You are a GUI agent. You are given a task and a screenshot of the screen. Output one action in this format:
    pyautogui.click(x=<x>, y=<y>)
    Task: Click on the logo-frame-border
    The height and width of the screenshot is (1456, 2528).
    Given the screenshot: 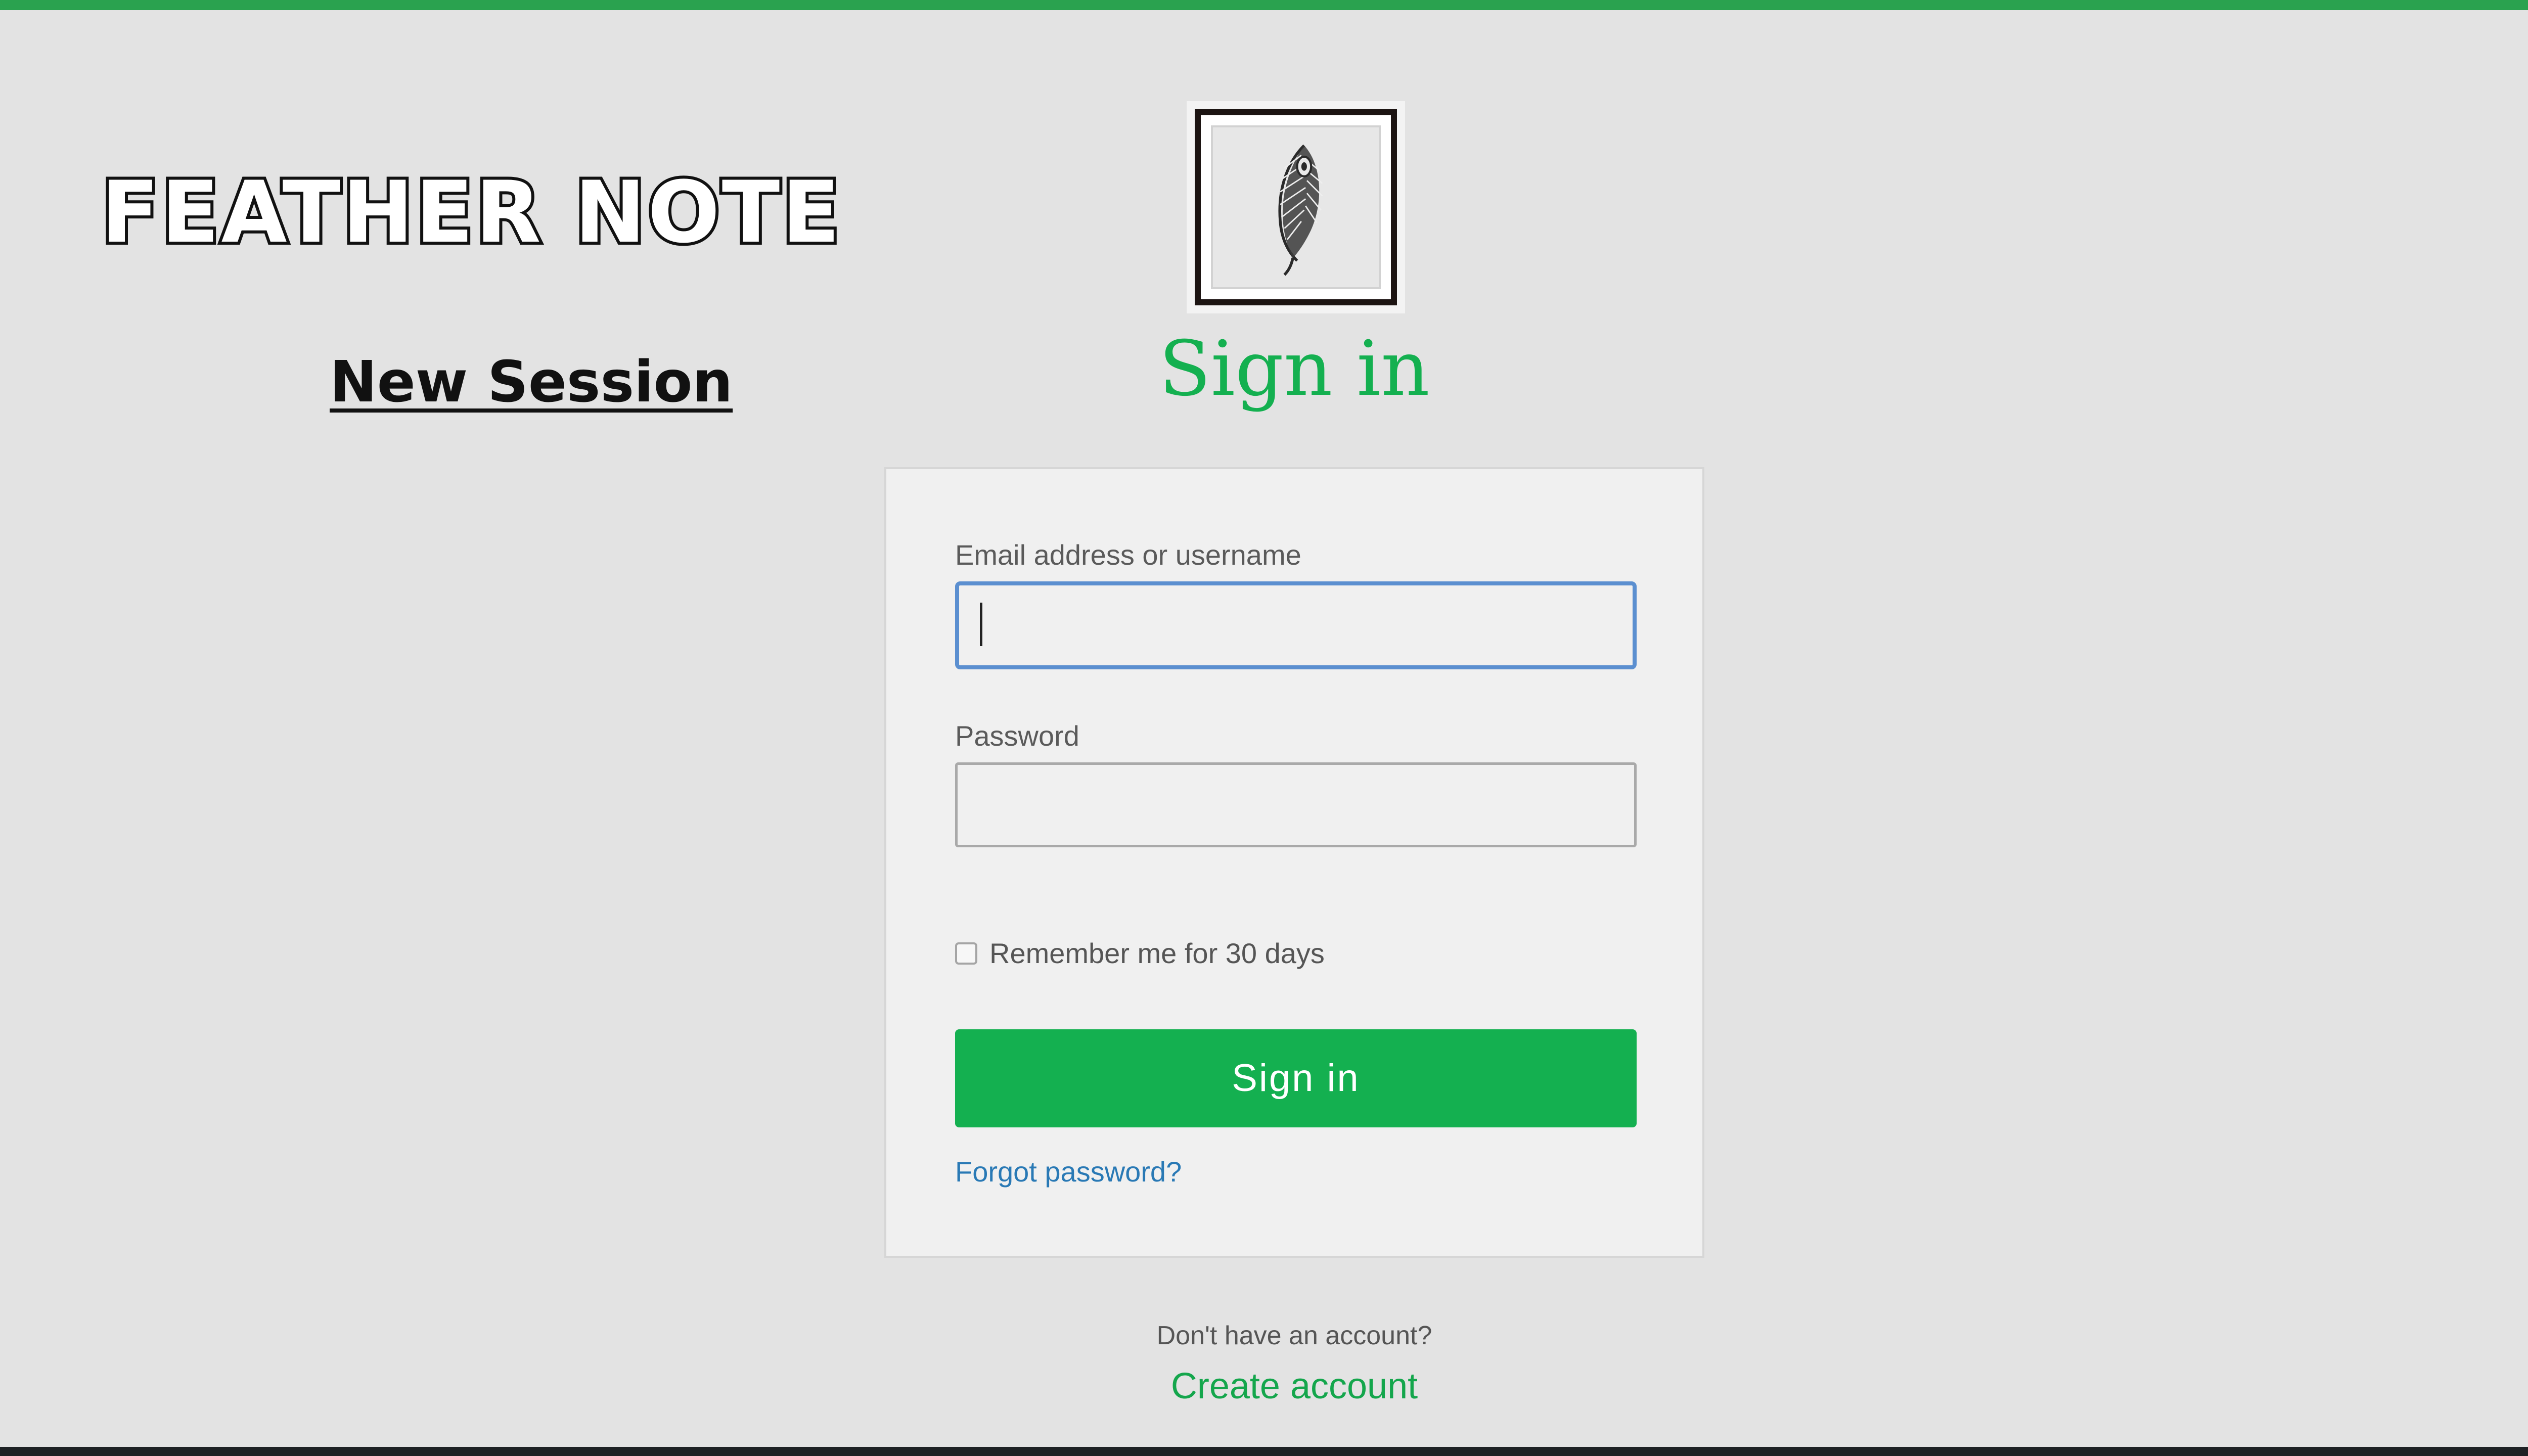 What is the action you would take?
    pyautogui.click(x=1296, y=207)
    